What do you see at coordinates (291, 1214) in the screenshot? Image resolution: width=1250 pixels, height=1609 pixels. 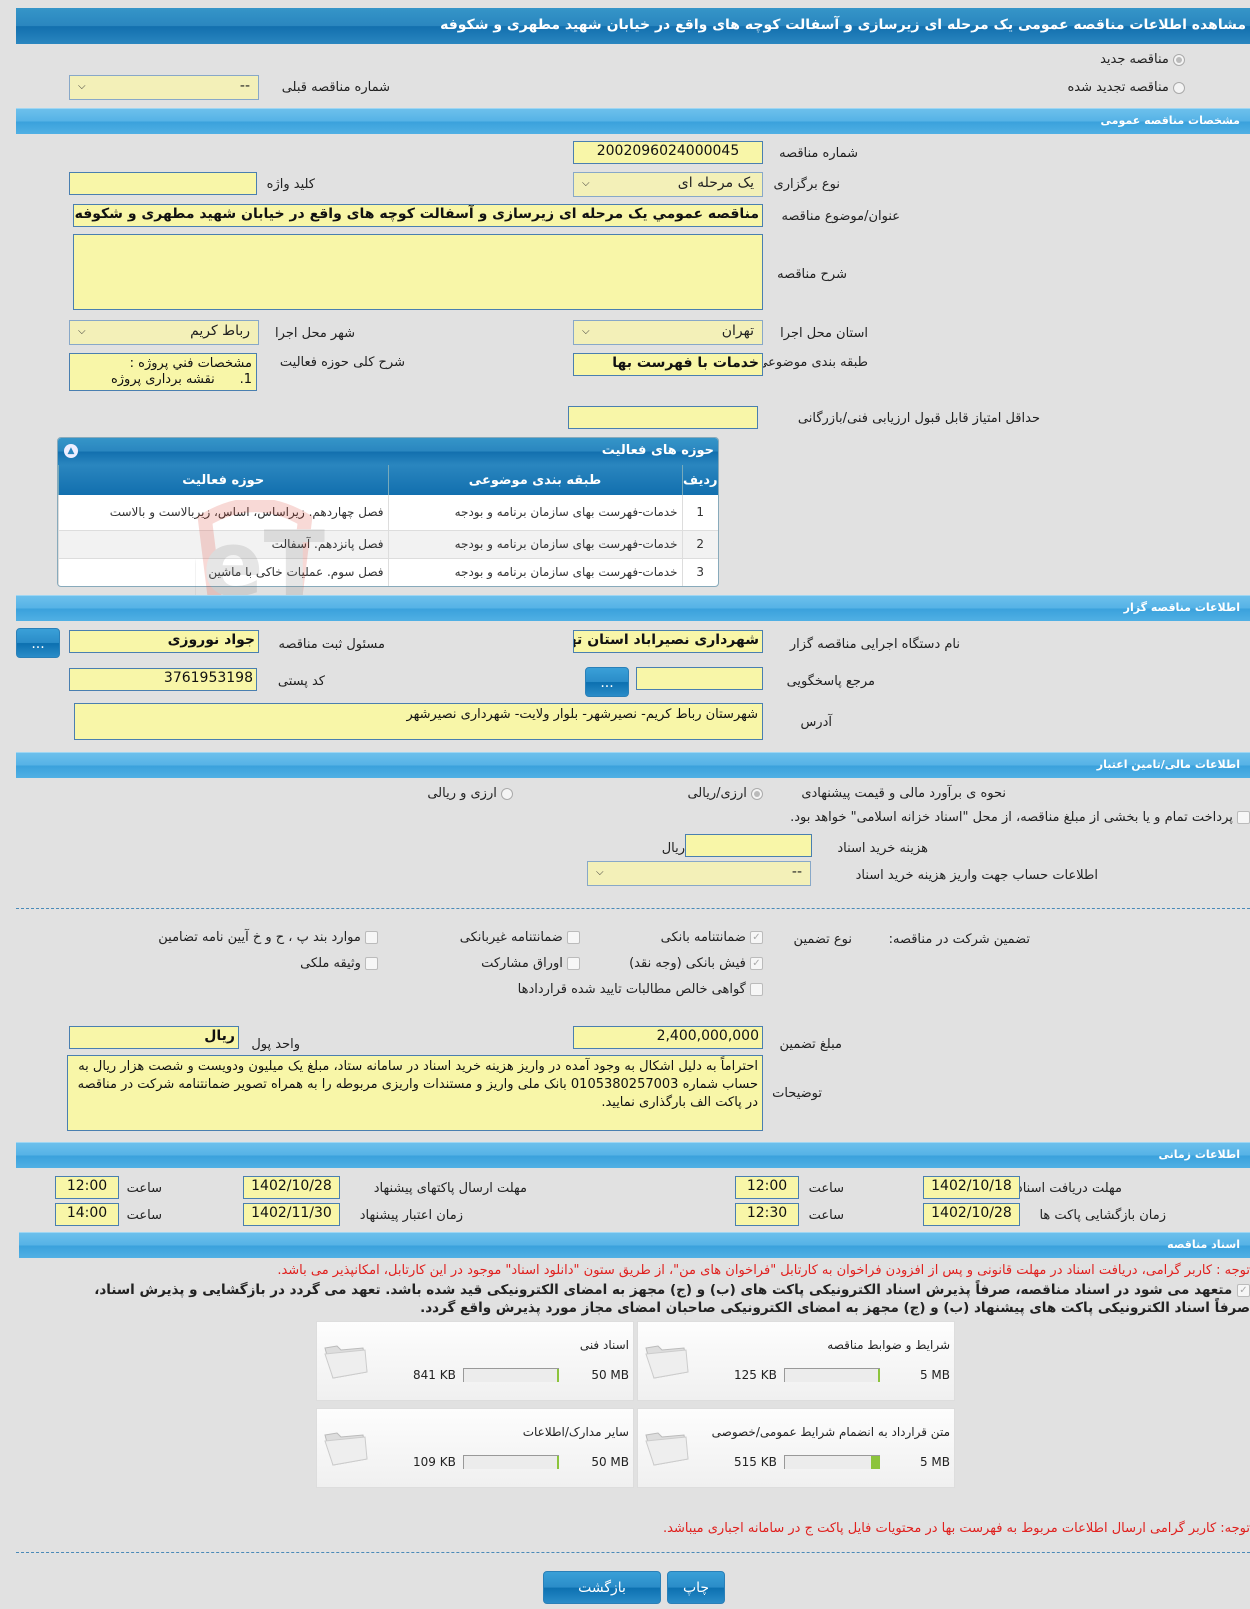 I see `validity-date: 1402/11/30` at bounding box center [291, 1214].